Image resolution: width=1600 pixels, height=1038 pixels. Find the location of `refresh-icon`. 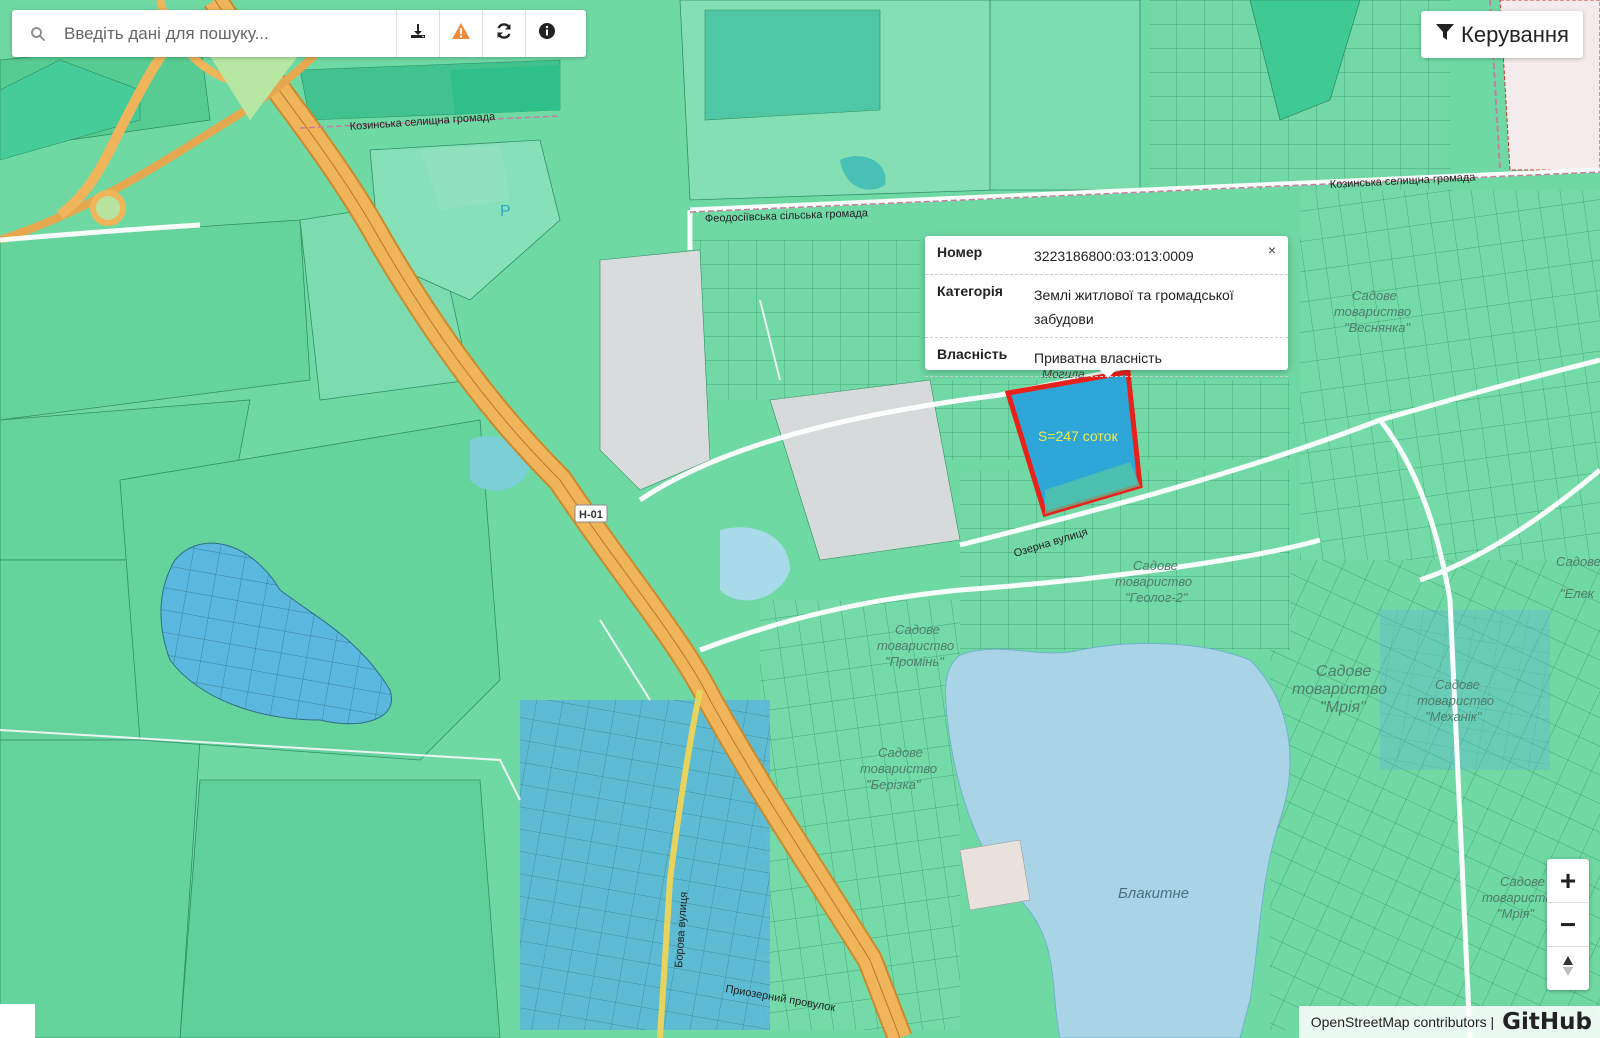

refresh-icon is located at coordinates (504, 33).